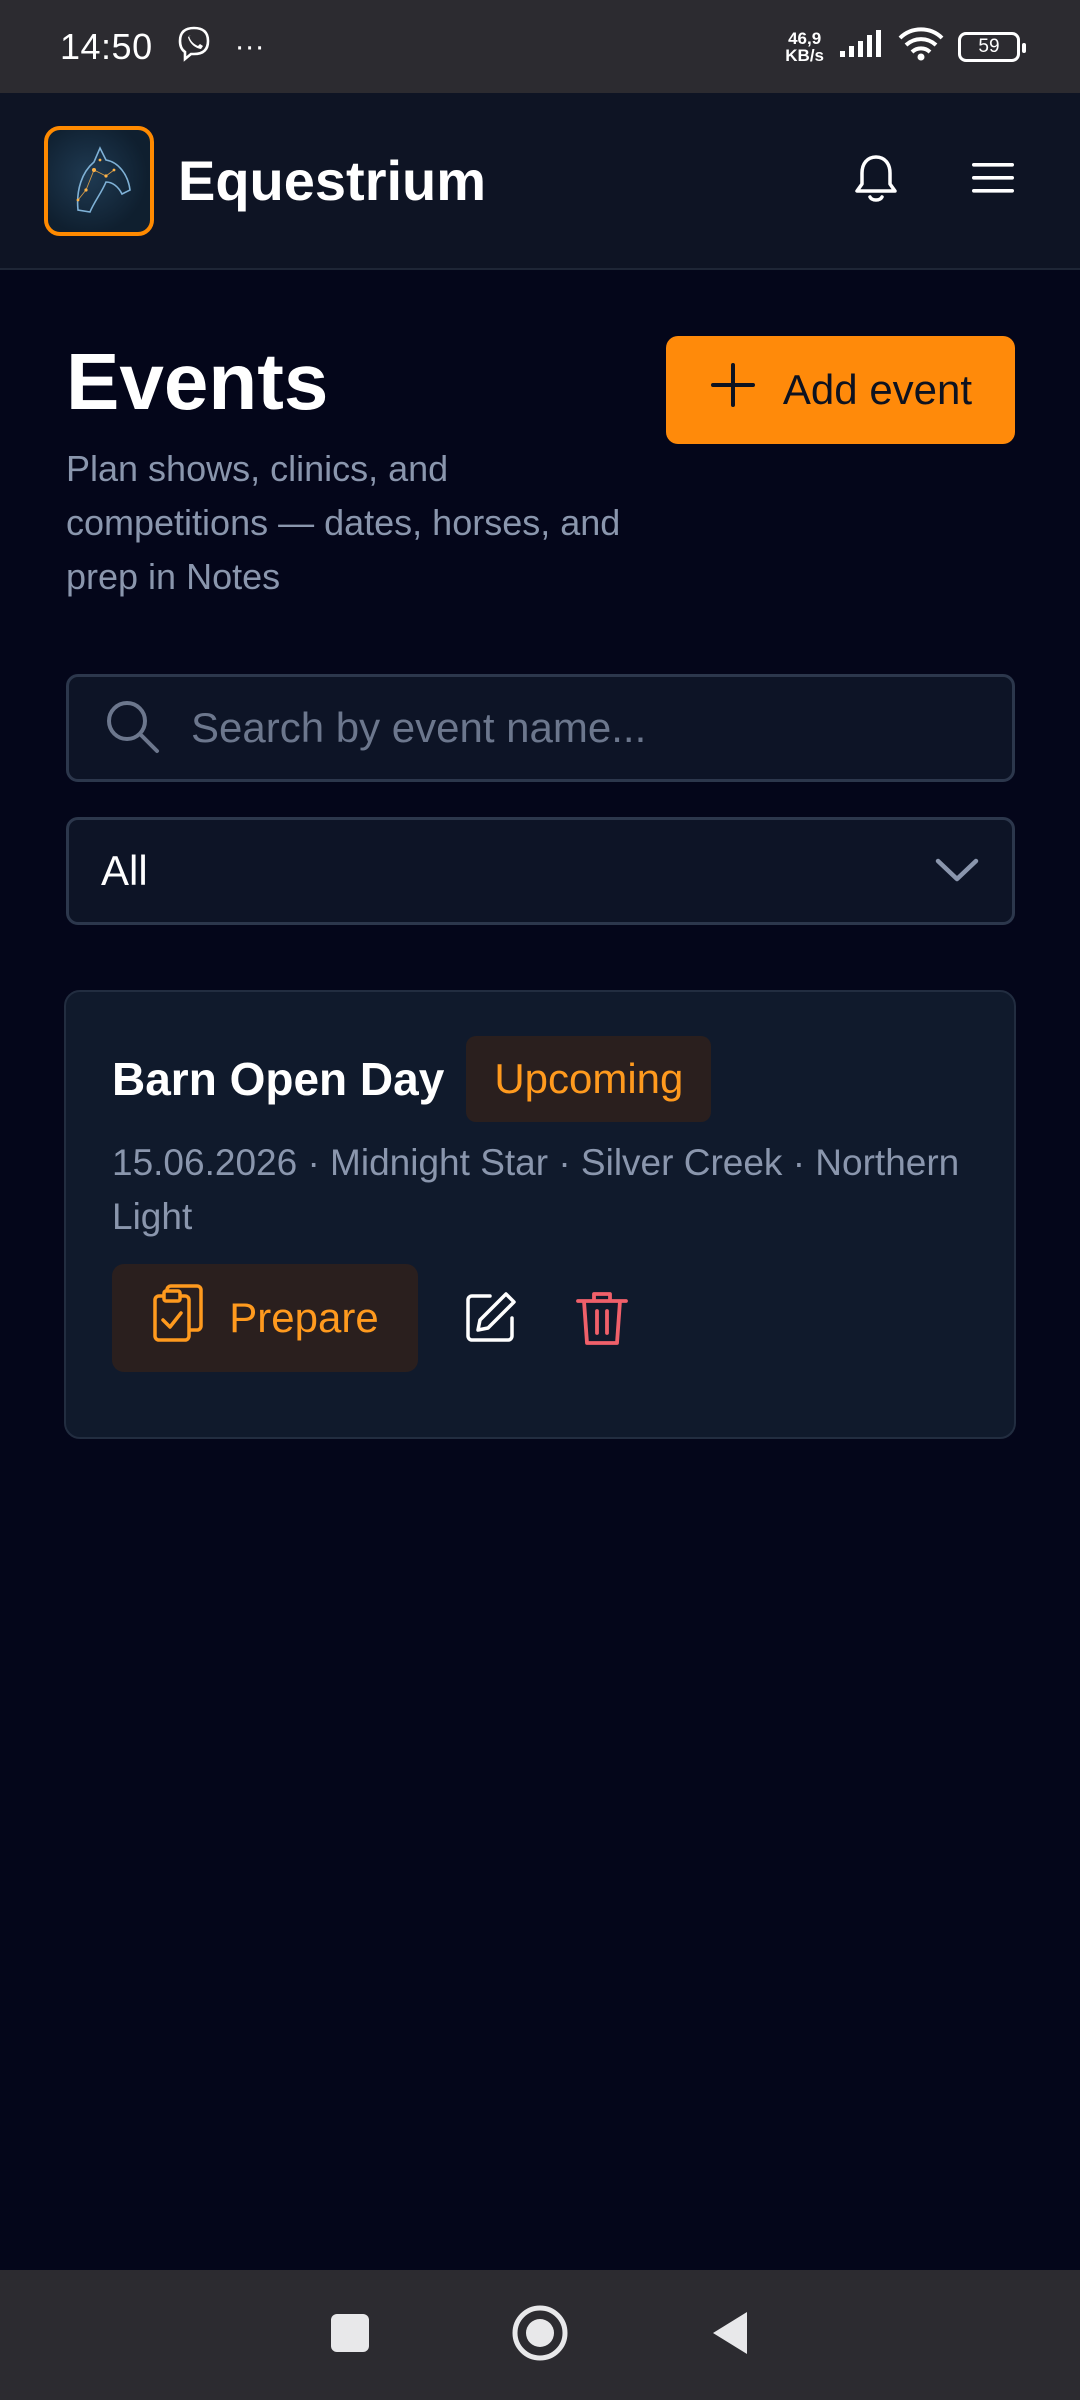  I want to click on app-logo, so click(99, 180).